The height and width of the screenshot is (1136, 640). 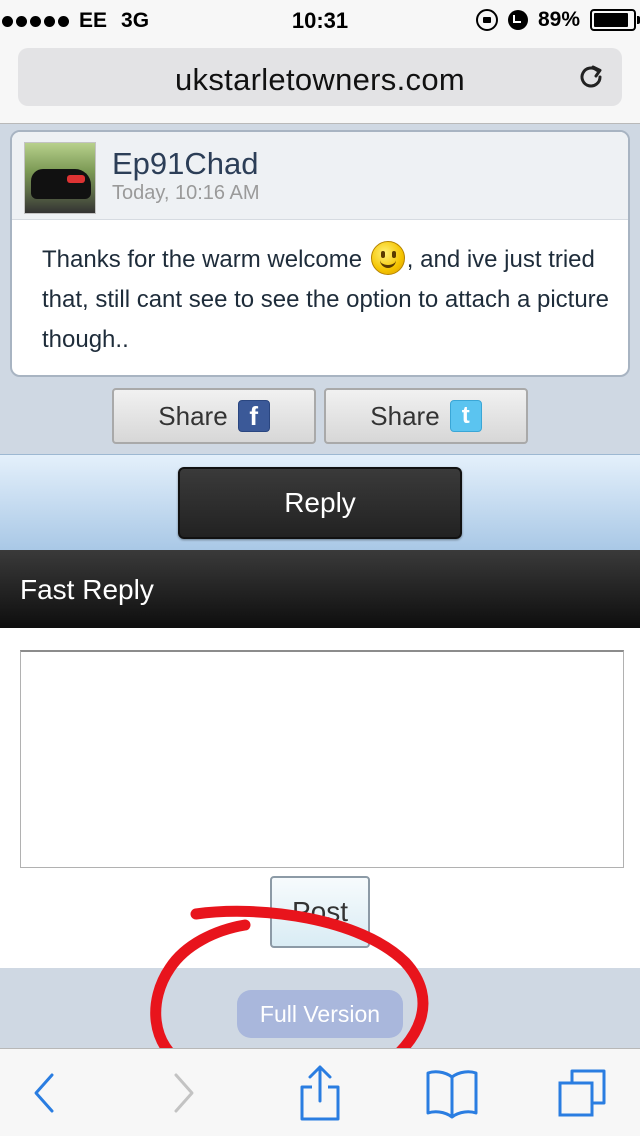 I want to click on reload-icon, so click(x=591, y=77).